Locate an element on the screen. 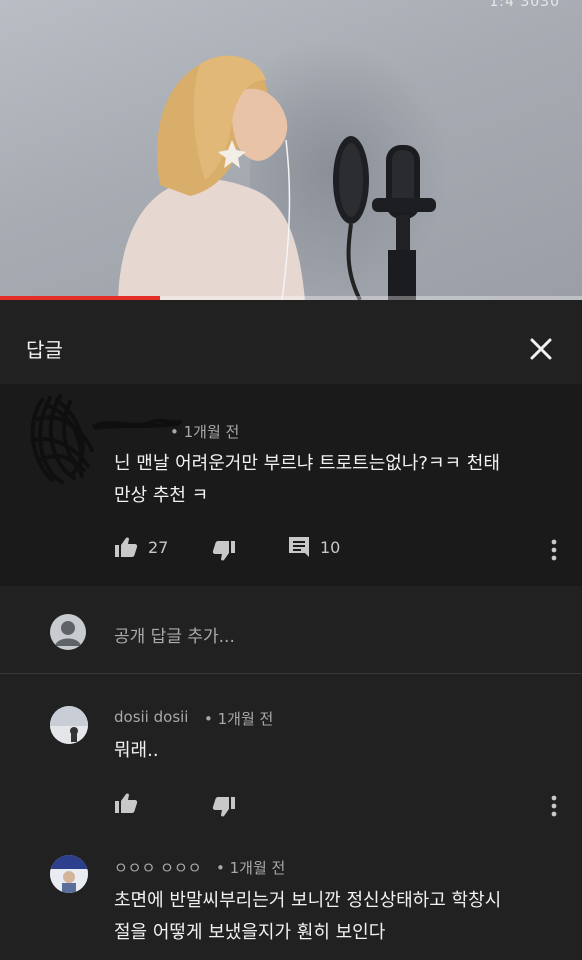  redacted-username is located at coordinates (137, 424).